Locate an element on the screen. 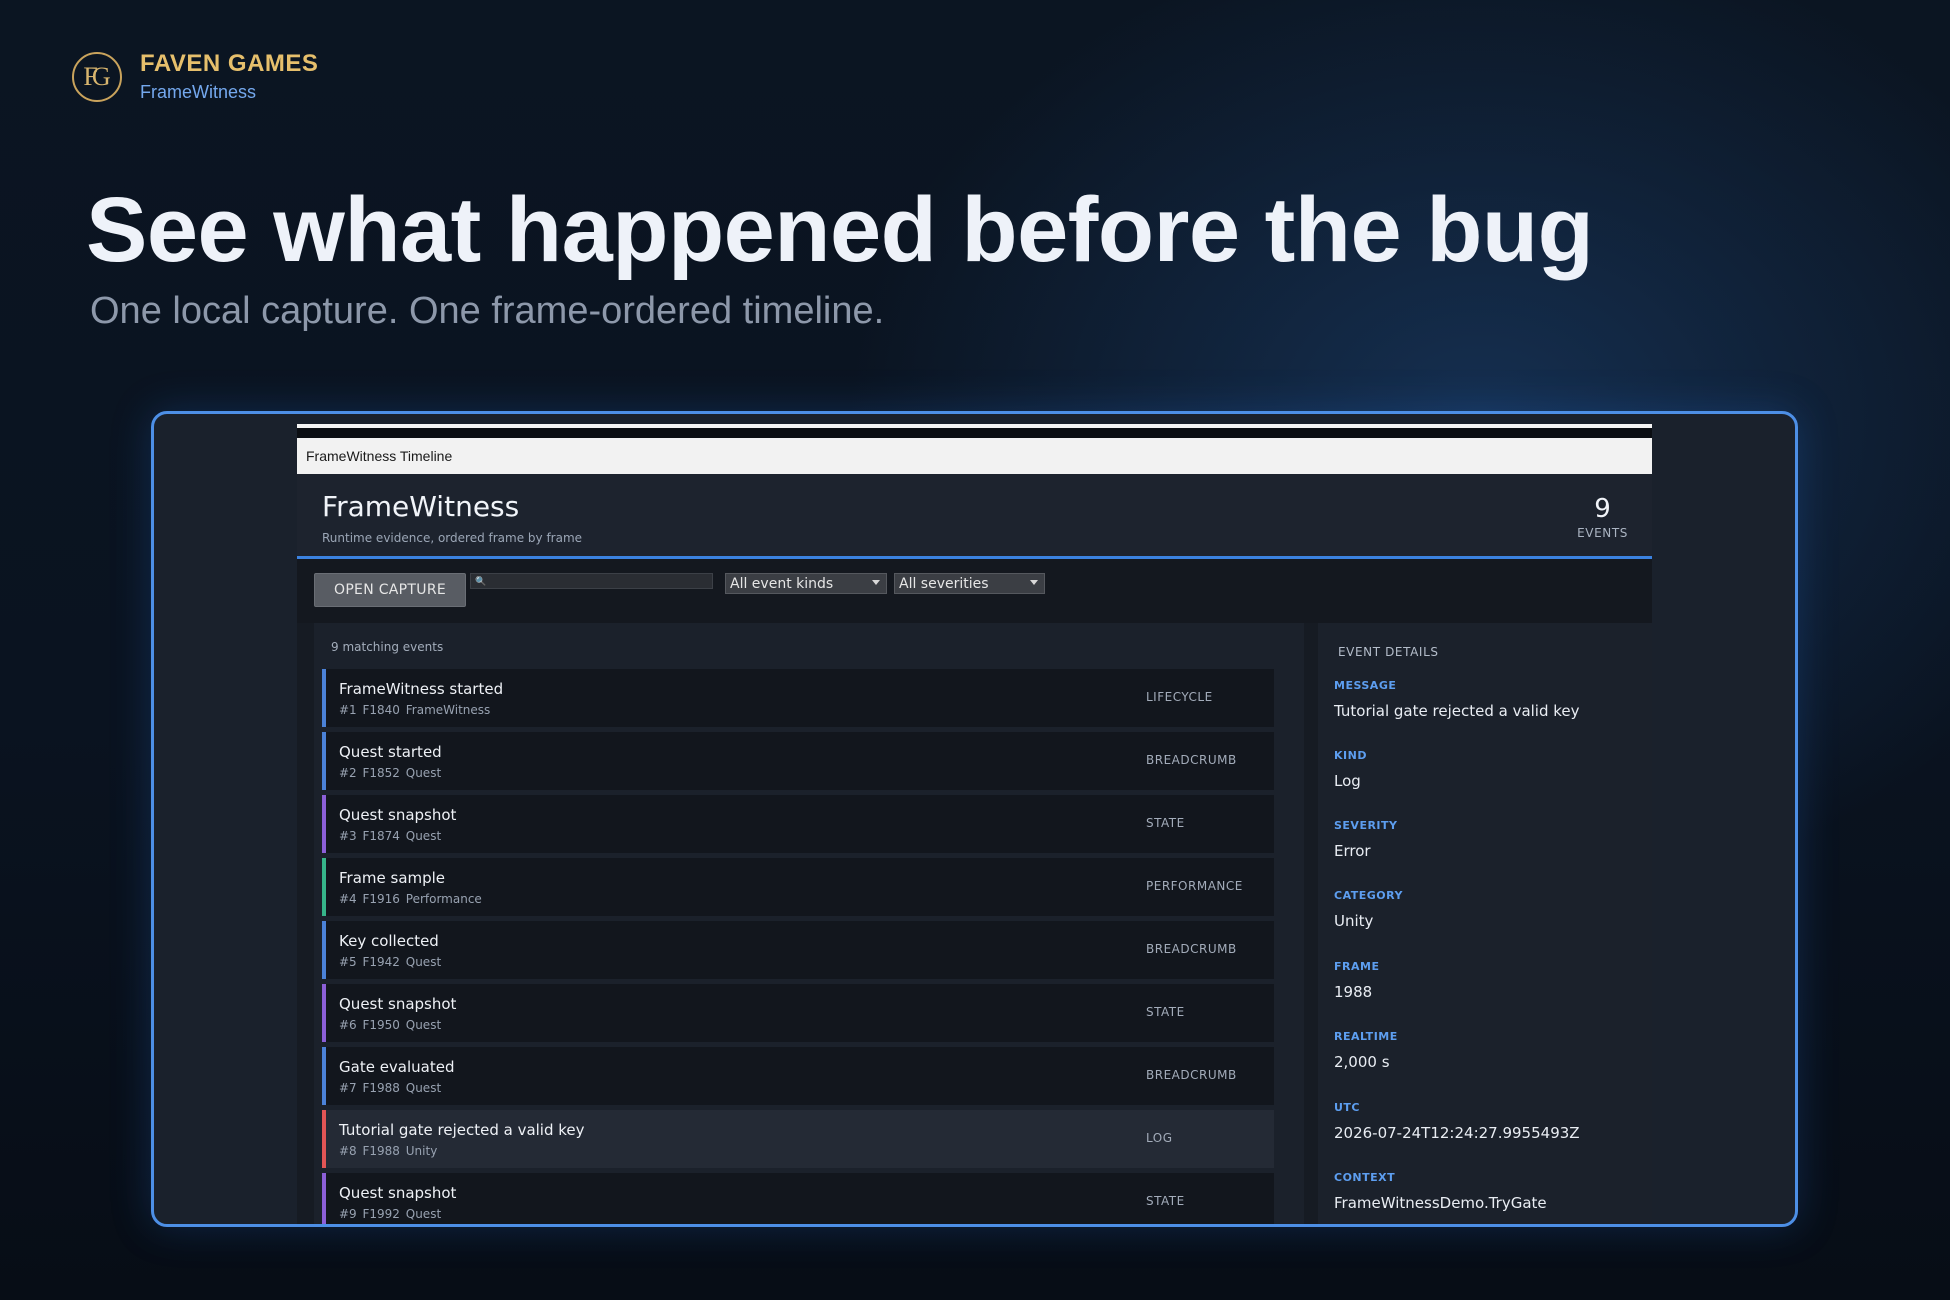 The width and height of the screenshot is (1950, 1300). event-meta: #1 F1840 FrameWitness is located at coordinates (415, 710).